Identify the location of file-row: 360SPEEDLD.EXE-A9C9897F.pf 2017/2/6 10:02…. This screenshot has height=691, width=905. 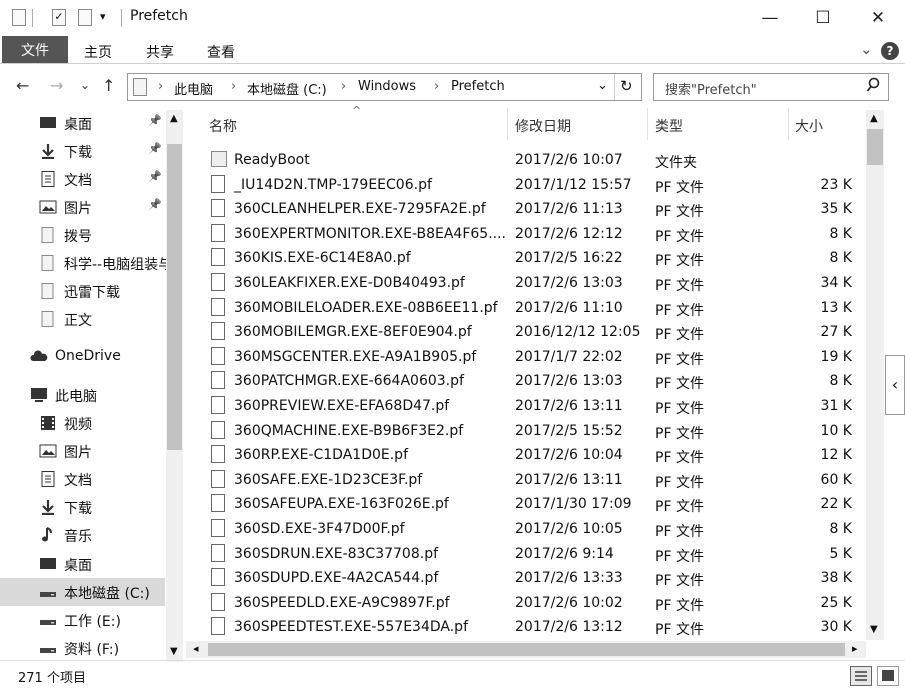
(528, 603).